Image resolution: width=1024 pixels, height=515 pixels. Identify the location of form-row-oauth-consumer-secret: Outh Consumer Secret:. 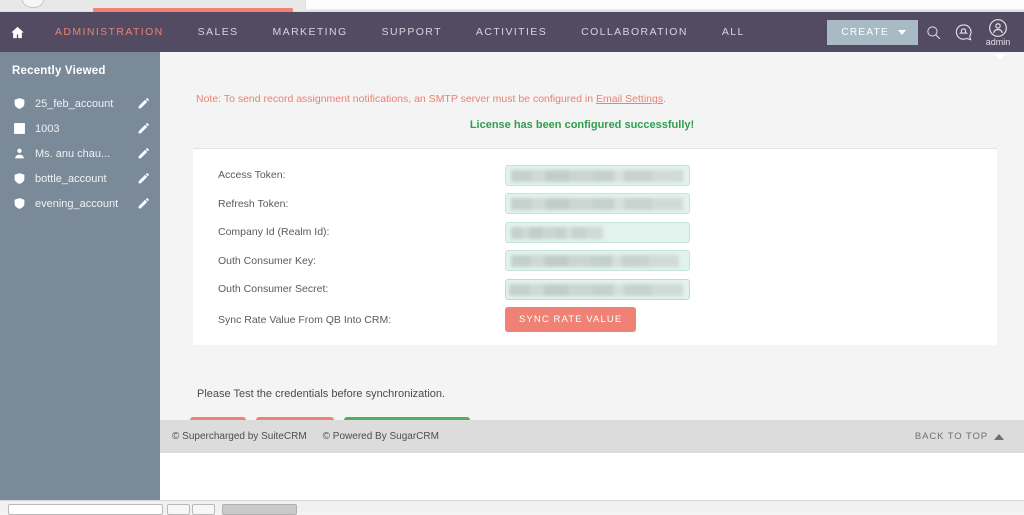
(595, 289).